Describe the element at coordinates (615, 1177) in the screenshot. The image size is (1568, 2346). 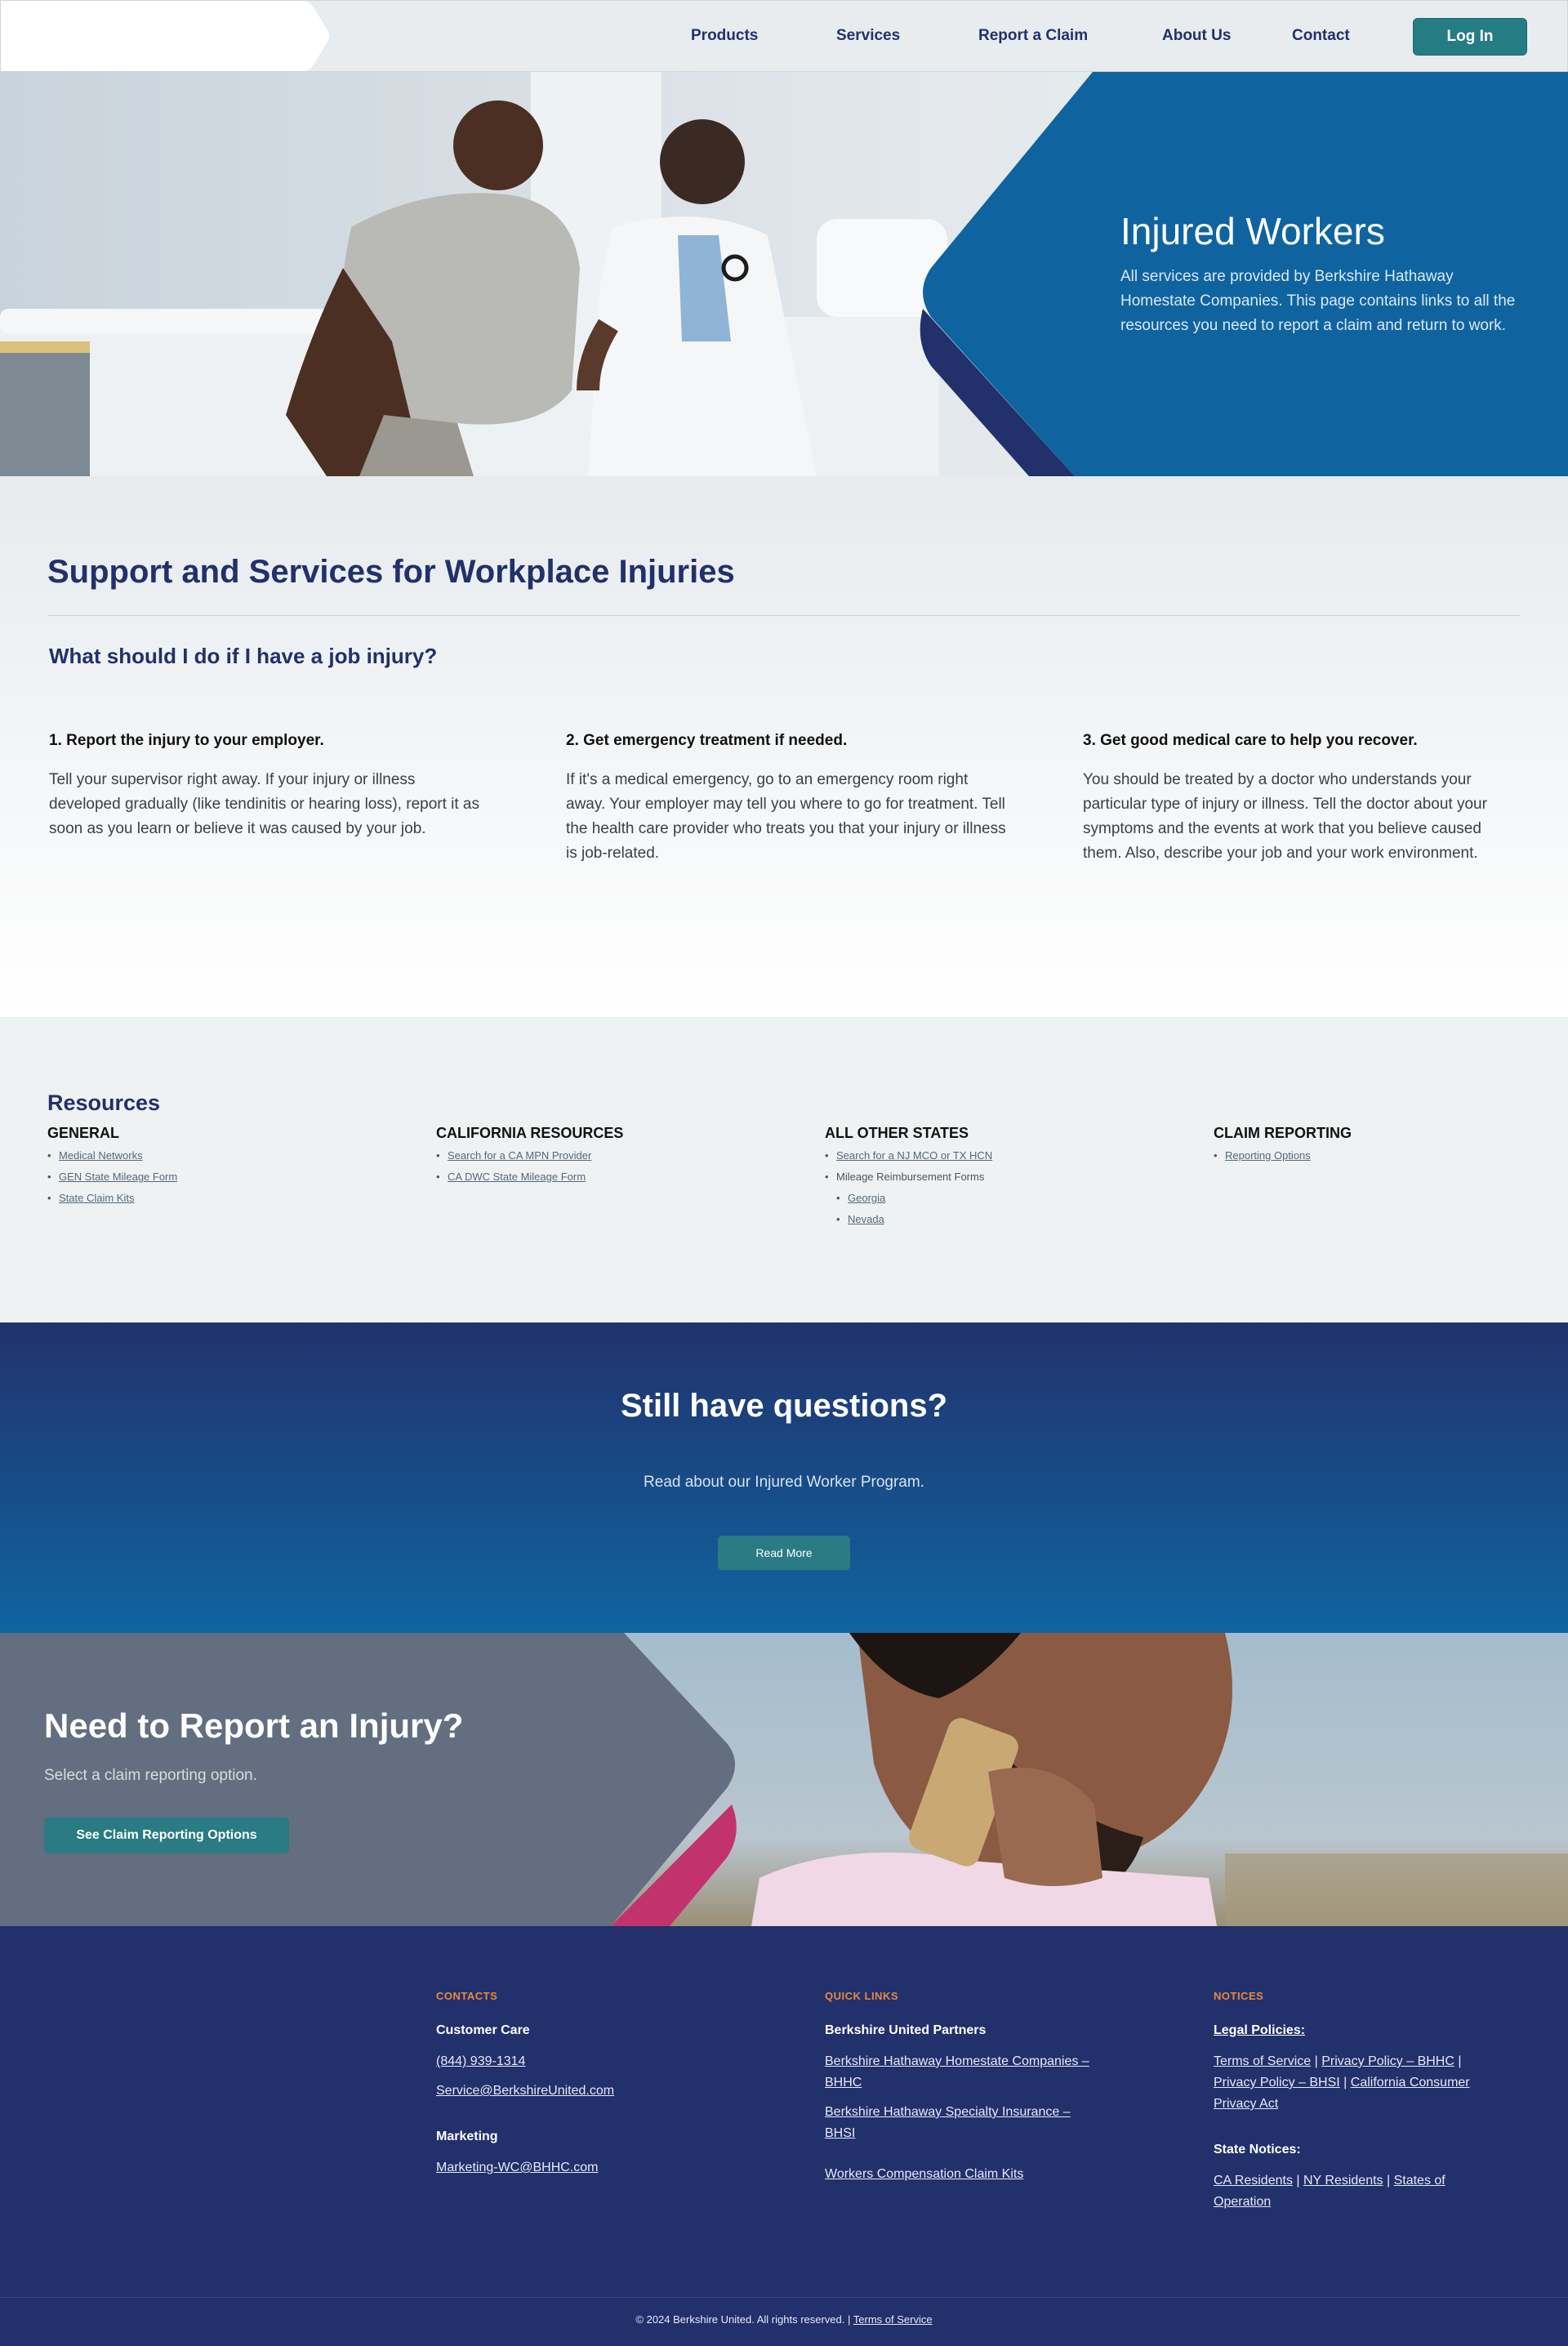
I see `list-item: CA DWC State Mileage Form` at that location.